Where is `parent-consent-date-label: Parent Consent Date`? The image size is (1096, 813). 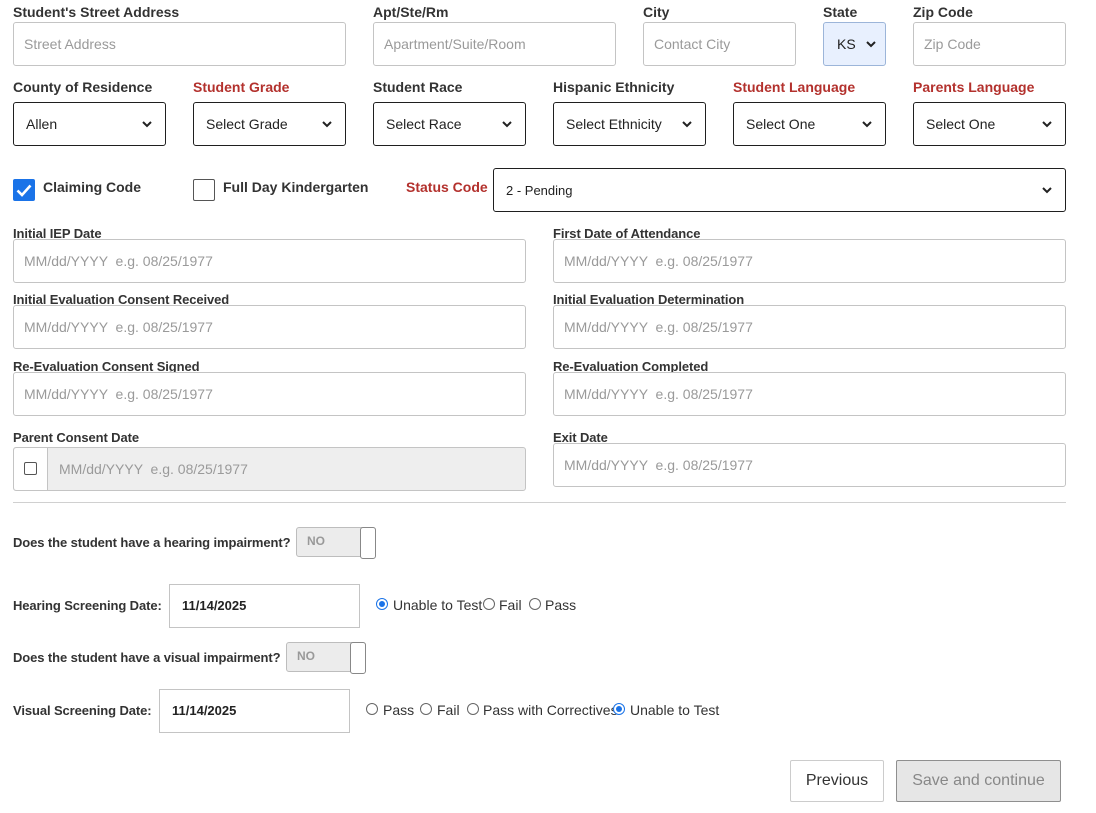 parent-consent-date-label: Parent Consent Date is located at coordinates (76, 437).